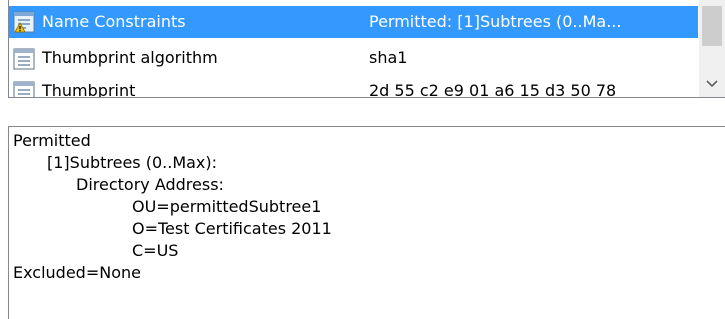 This screenshot has height=319, width=725. What do you see at coordinates (150, 184) in the screenshot?
I see `detail-line-directory-address: Directory Address:` at bounding box center [150, 184].